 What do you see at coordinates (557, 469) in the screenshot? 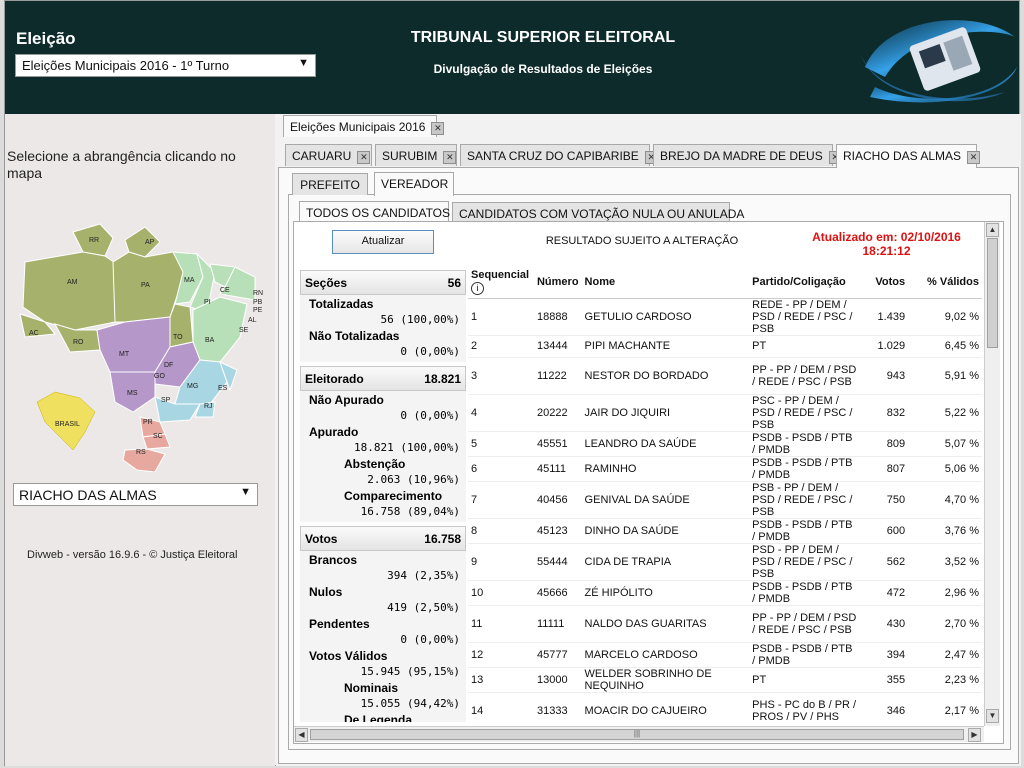
I see `cell-numero: 45111` at bounding box center [557, 469].